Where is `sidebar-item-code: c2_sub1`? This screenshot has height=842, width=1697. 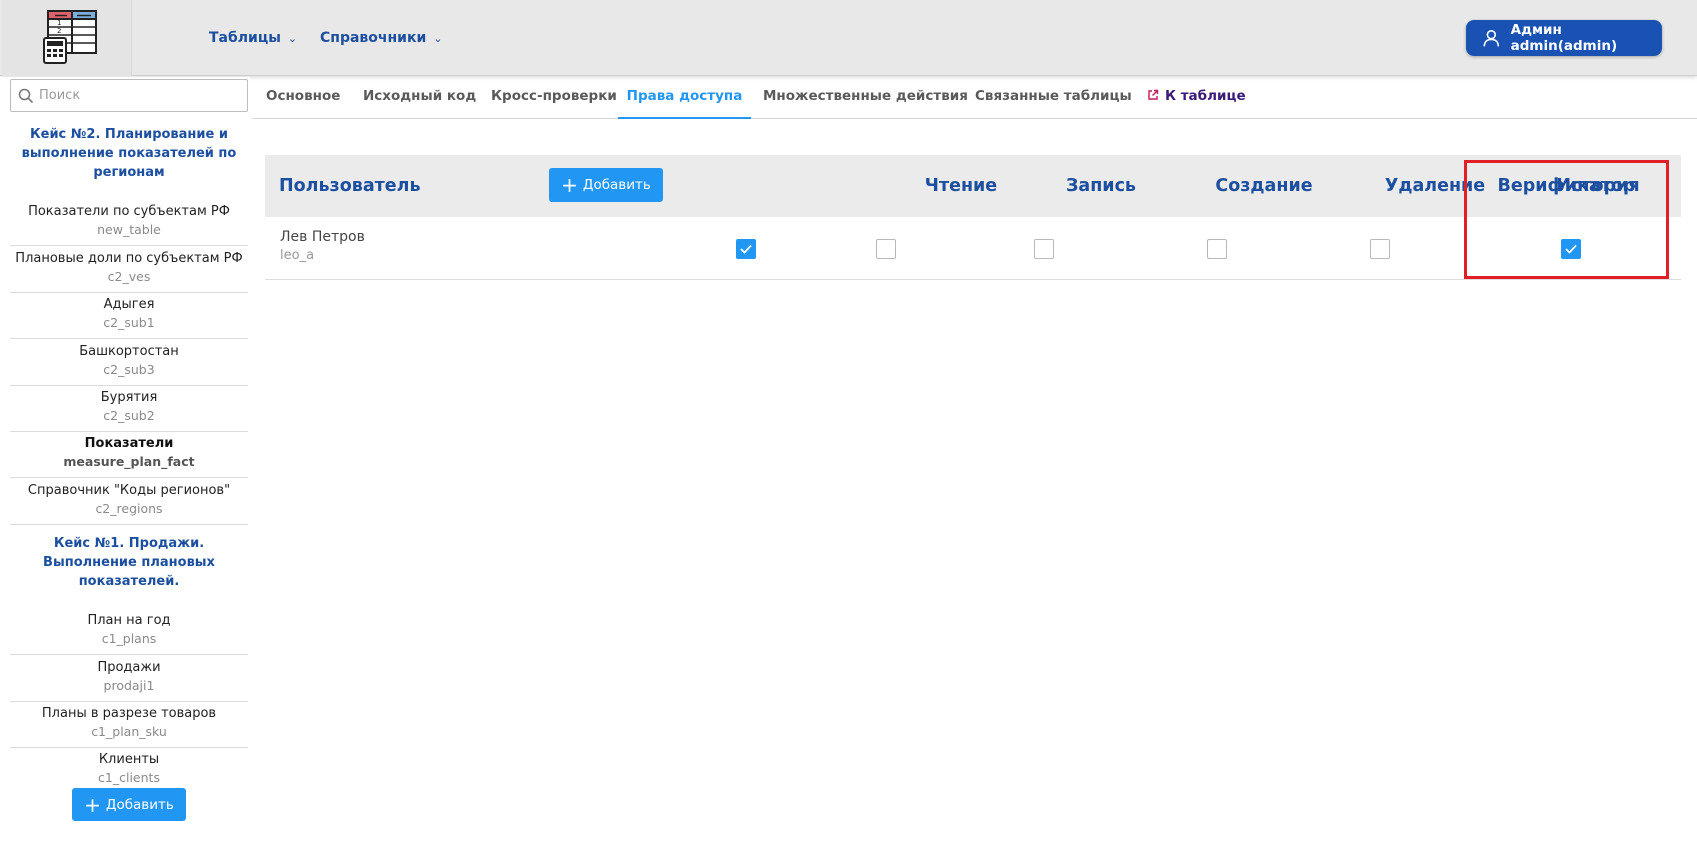 sidebar-item-code: c2_sub1 is located at coordinates (129, 322).